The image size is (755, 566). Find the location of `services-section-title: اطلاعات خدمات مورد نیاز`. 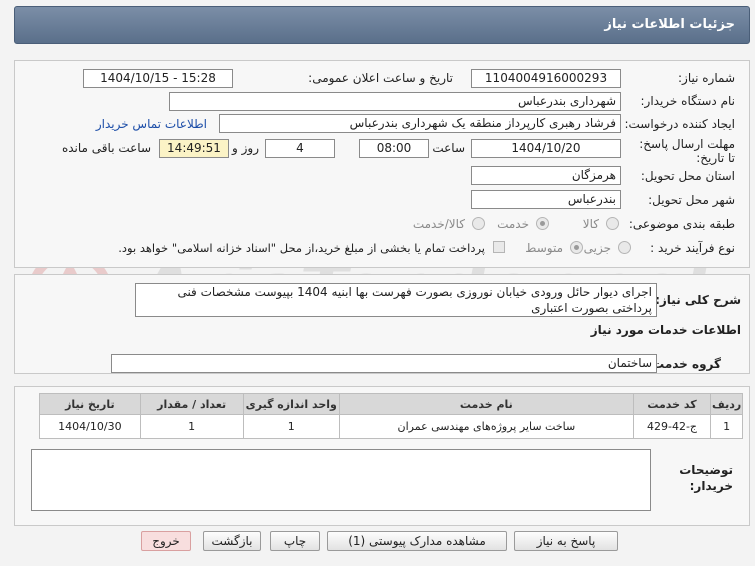

services-section-title: اطلاعات خدمات مورد نیاز is located at coordinates (665, 330).